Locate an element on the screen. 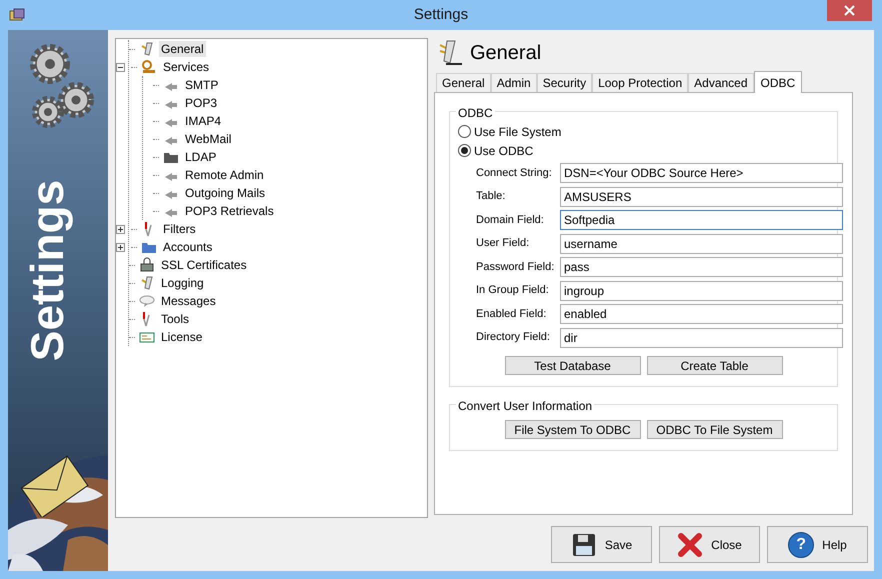 This screenshot has width=882, height=579. tree-item: Accounts is located at coordinates (187, 247).